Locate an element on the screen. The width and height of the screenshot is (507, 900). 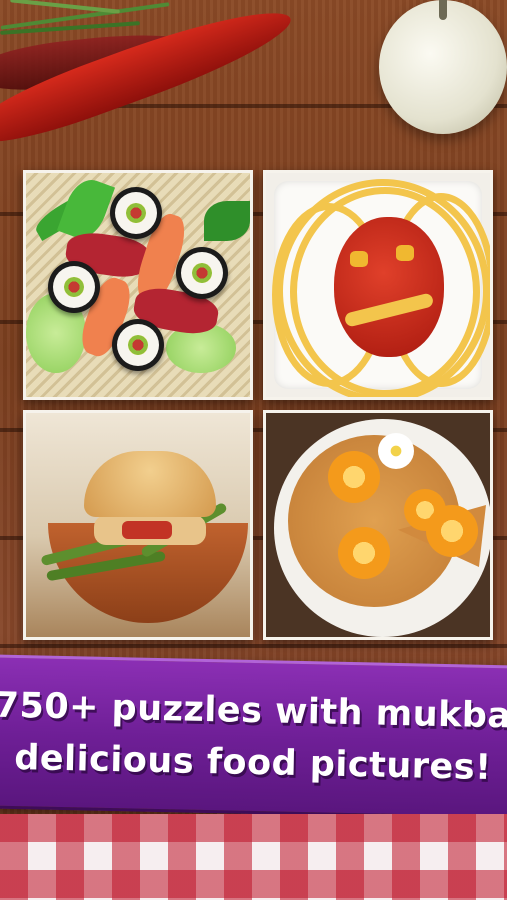
puzzle-tile-cake is located at coordinates (378, 525).